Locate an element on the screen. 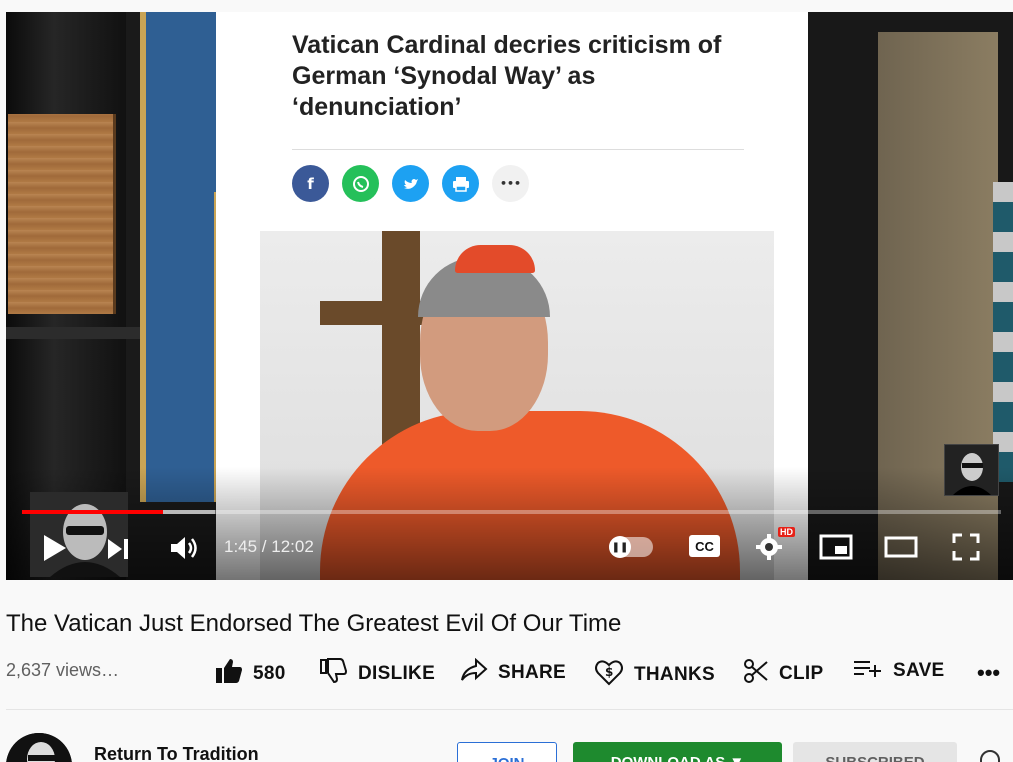  clip-button: CLIP is located at coordinates (783, 674).